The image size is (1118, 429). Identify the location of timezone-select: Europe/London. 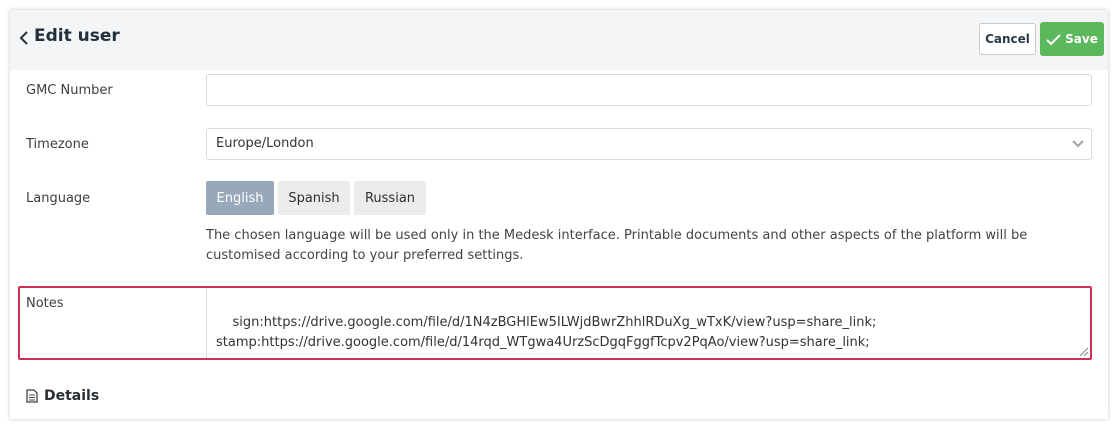
(649, 144).